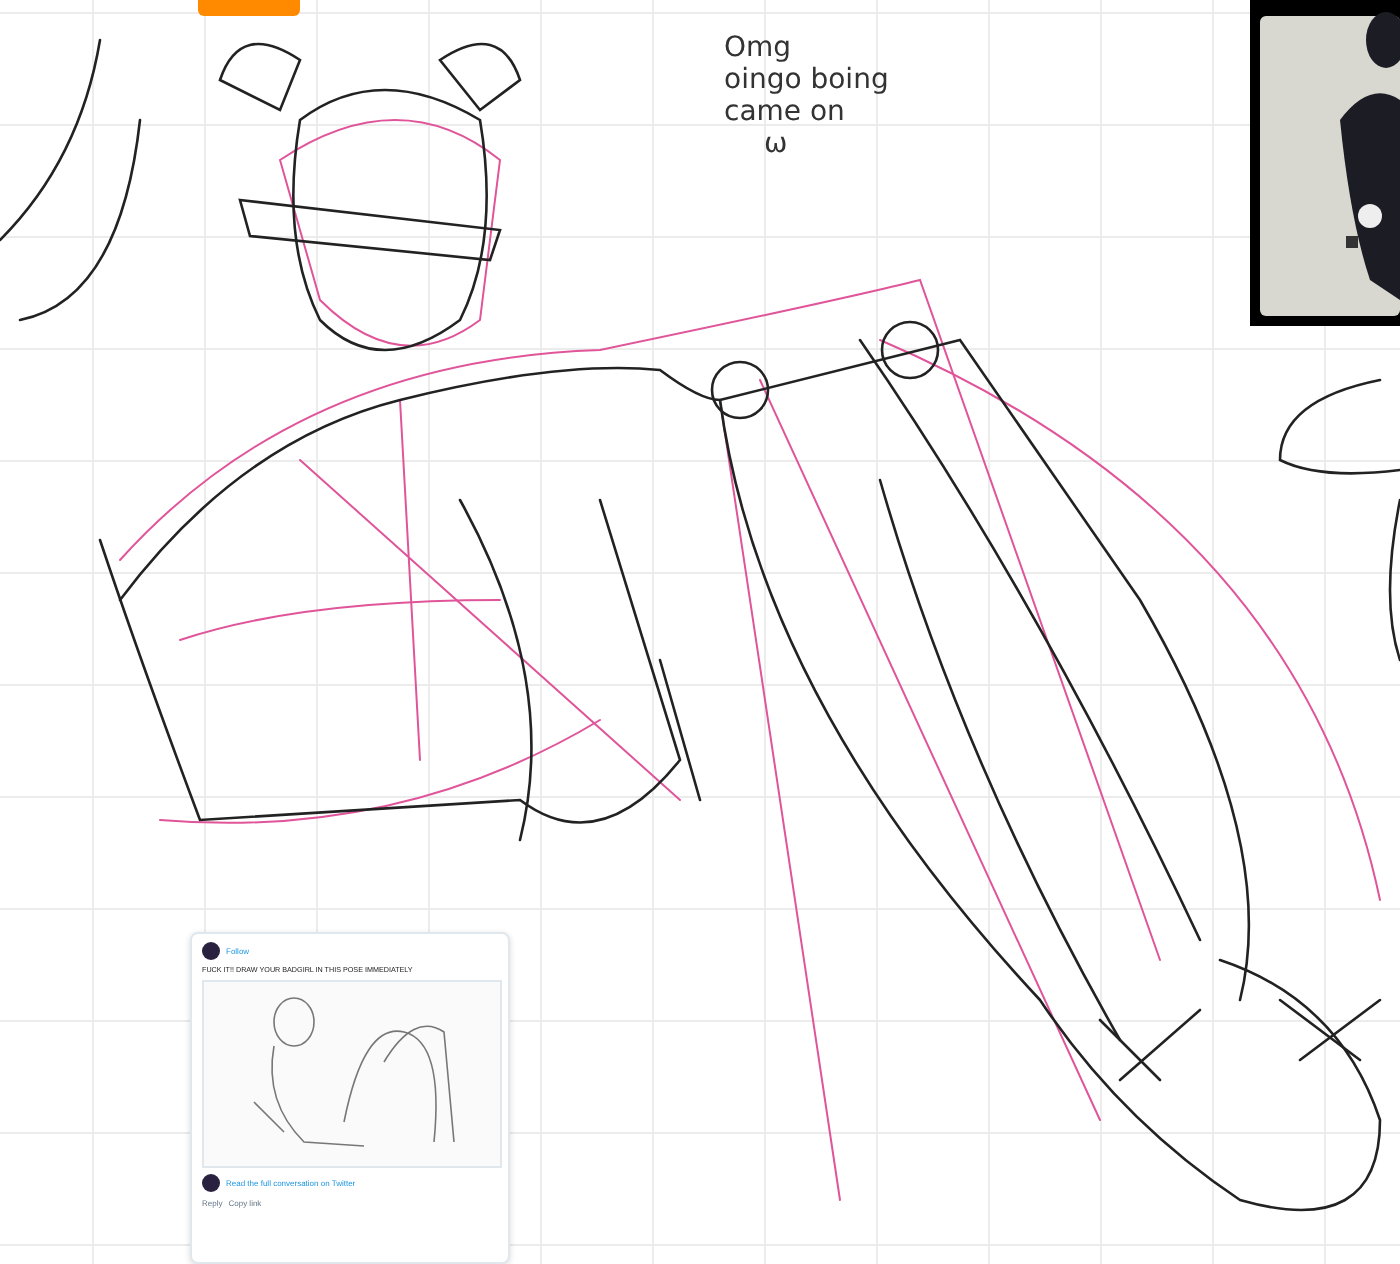 Image resolution: width=1400 pixels, height=1264 pixels. What do you see at coordinates (759, 48) in the screenshot?
I see `handwritten-note: Omg` at bounding box center [759, 48].